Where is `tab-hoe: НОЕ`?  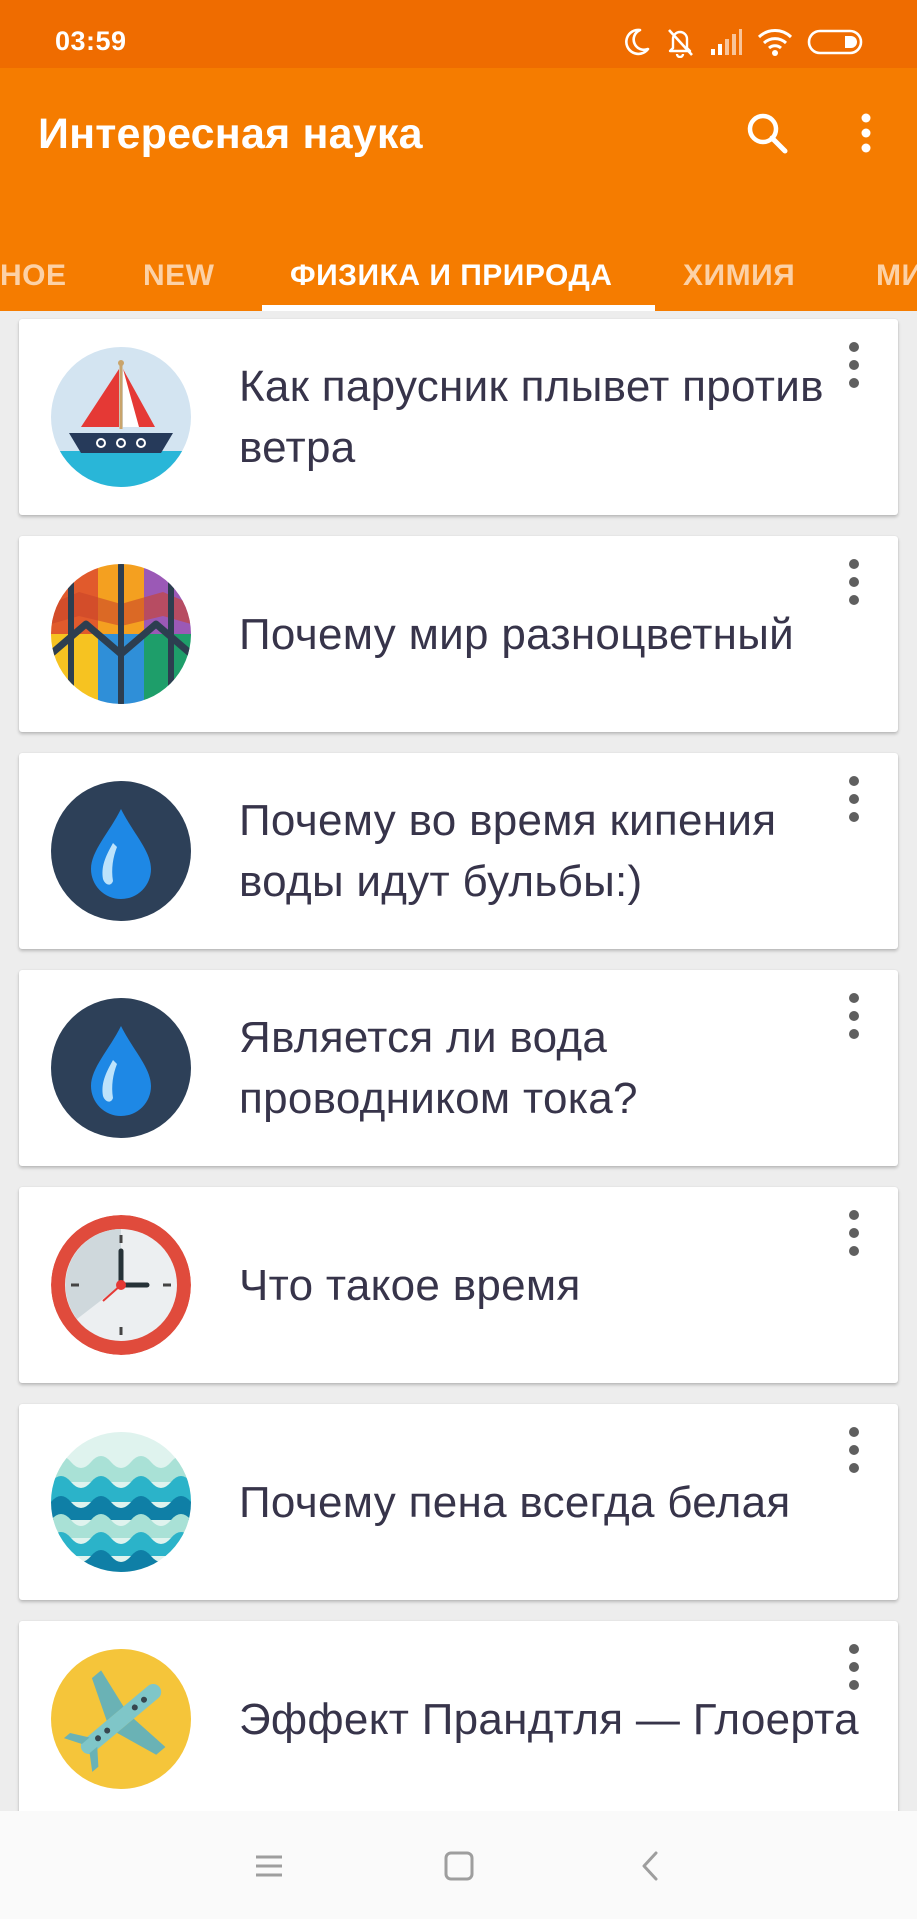
tab-hoe: НОЕ is located at coordinates (33, 269).